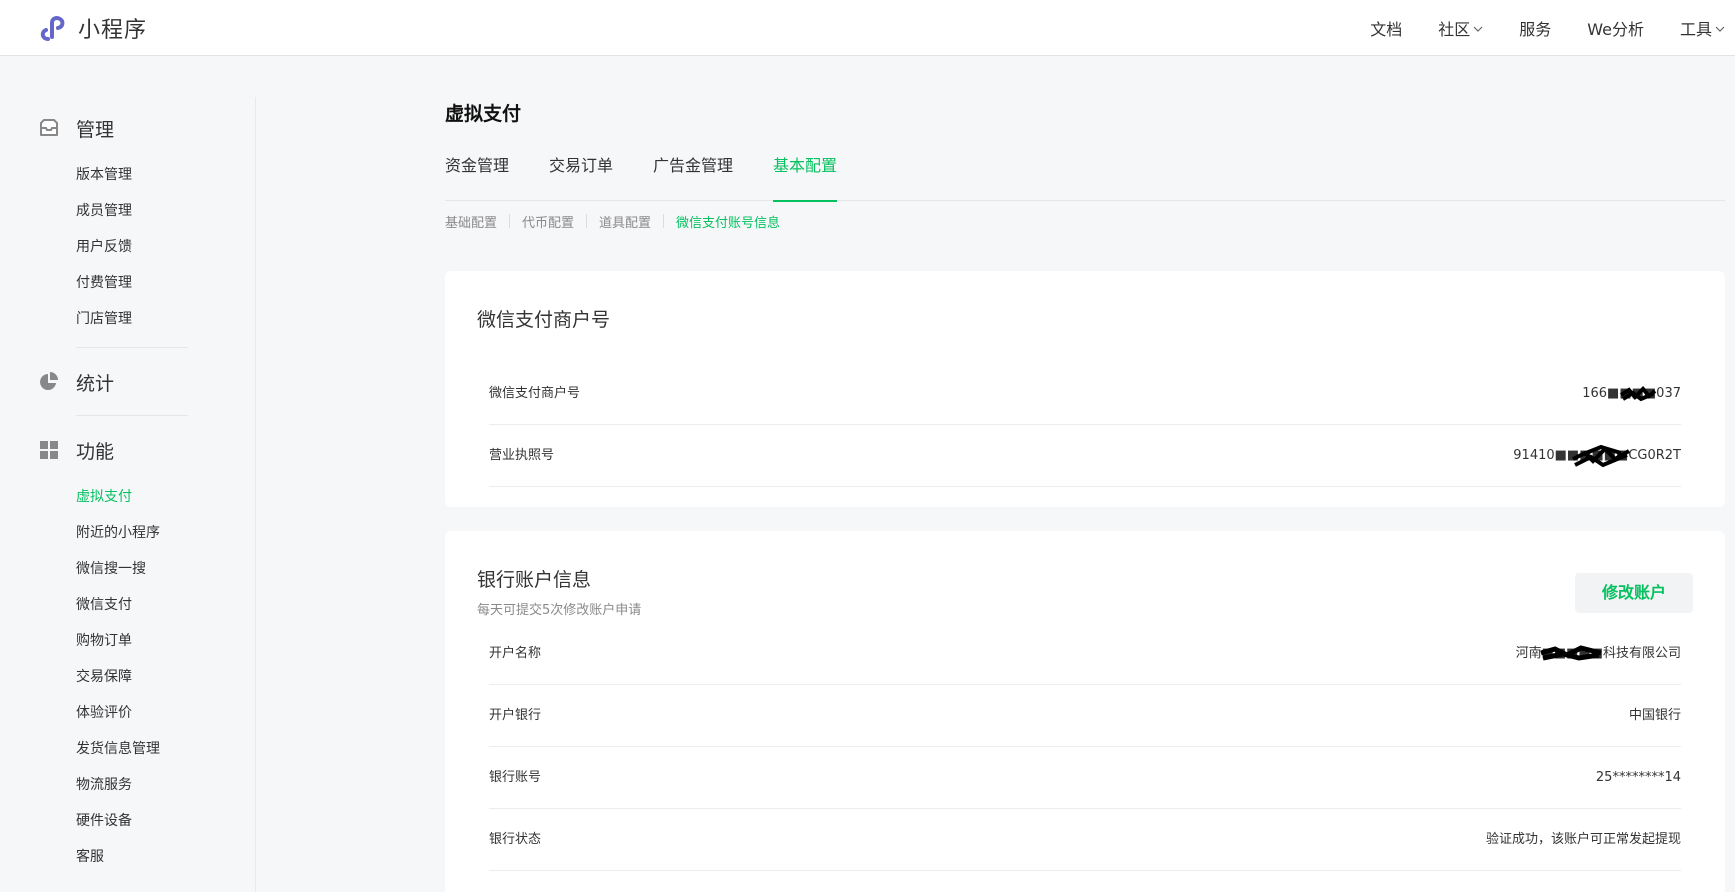 The image size is (1735, 892). Describe the element at coordinates (559, 610) in the screenshot. I see `card-subtitle: 每天可提交5次修改账户申请` at that location.